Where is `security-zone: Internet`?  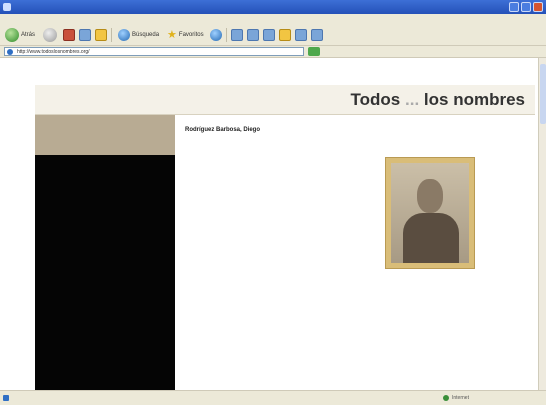
security-zone: Internet is located at coordinates (460, 398).